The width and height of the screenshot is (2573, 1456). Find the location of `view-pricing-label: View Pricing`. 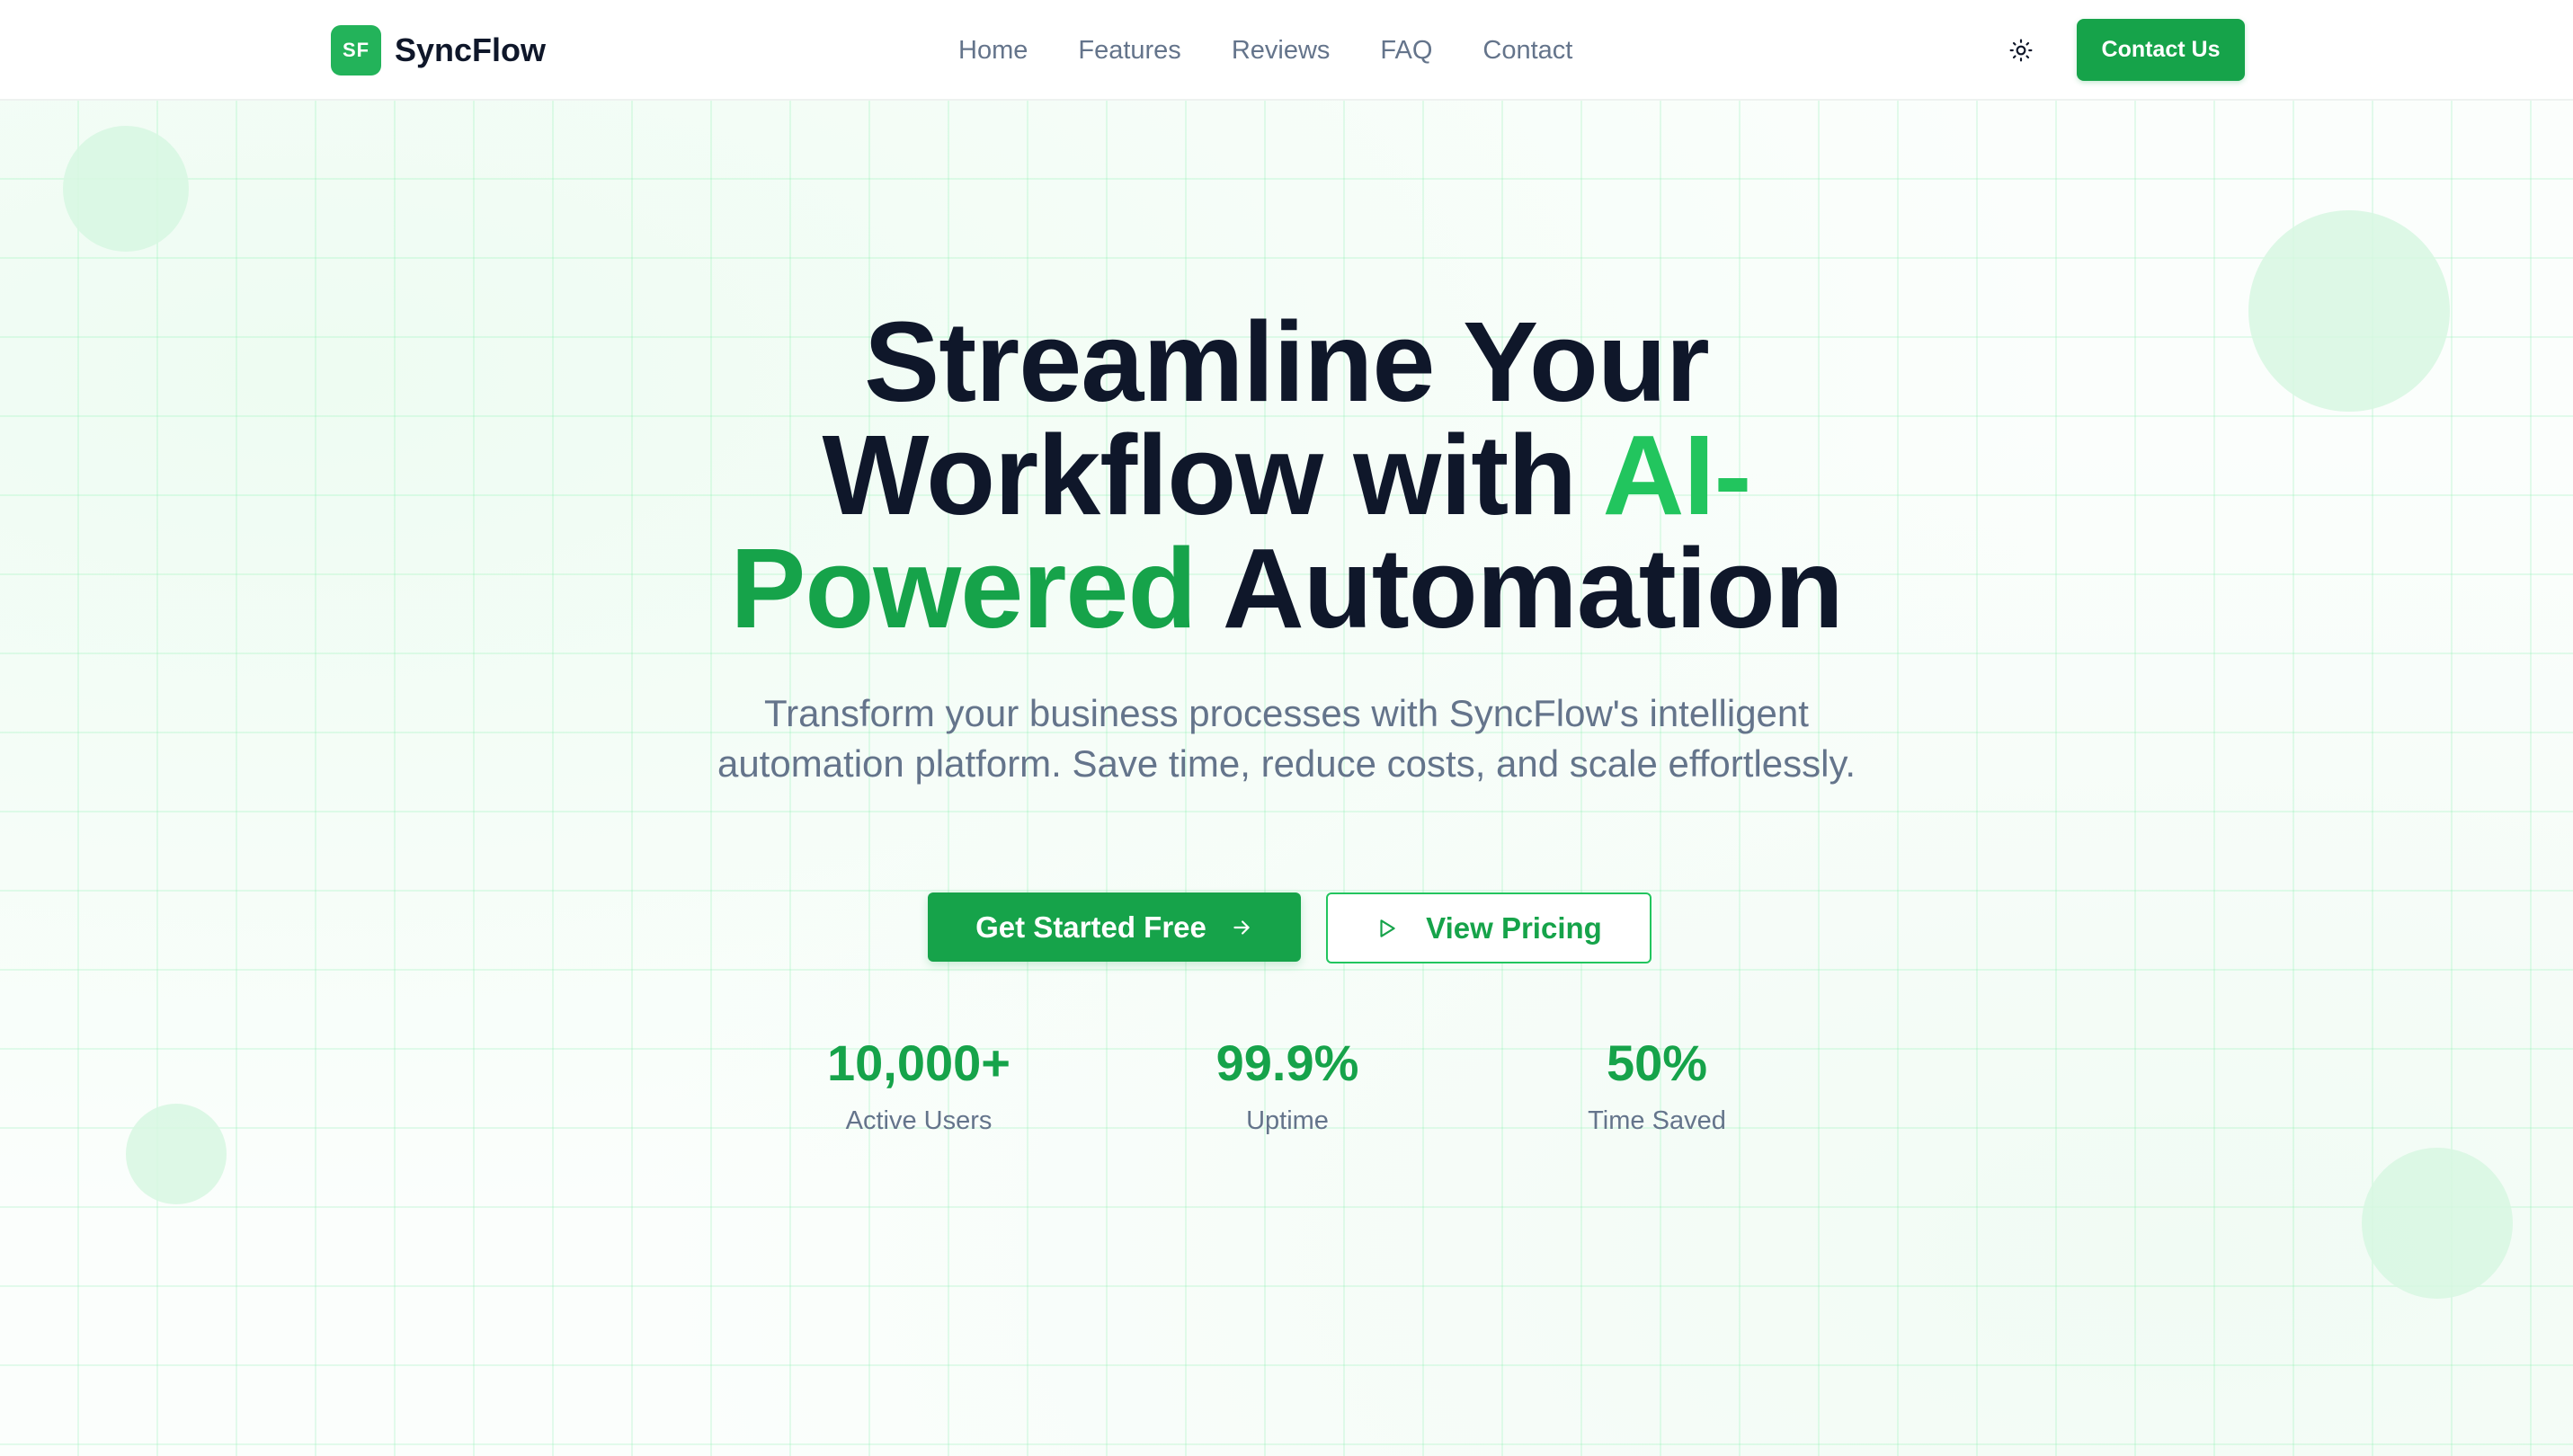

view-pricing-label: View Pricing is located at coordinates (1514, 927).